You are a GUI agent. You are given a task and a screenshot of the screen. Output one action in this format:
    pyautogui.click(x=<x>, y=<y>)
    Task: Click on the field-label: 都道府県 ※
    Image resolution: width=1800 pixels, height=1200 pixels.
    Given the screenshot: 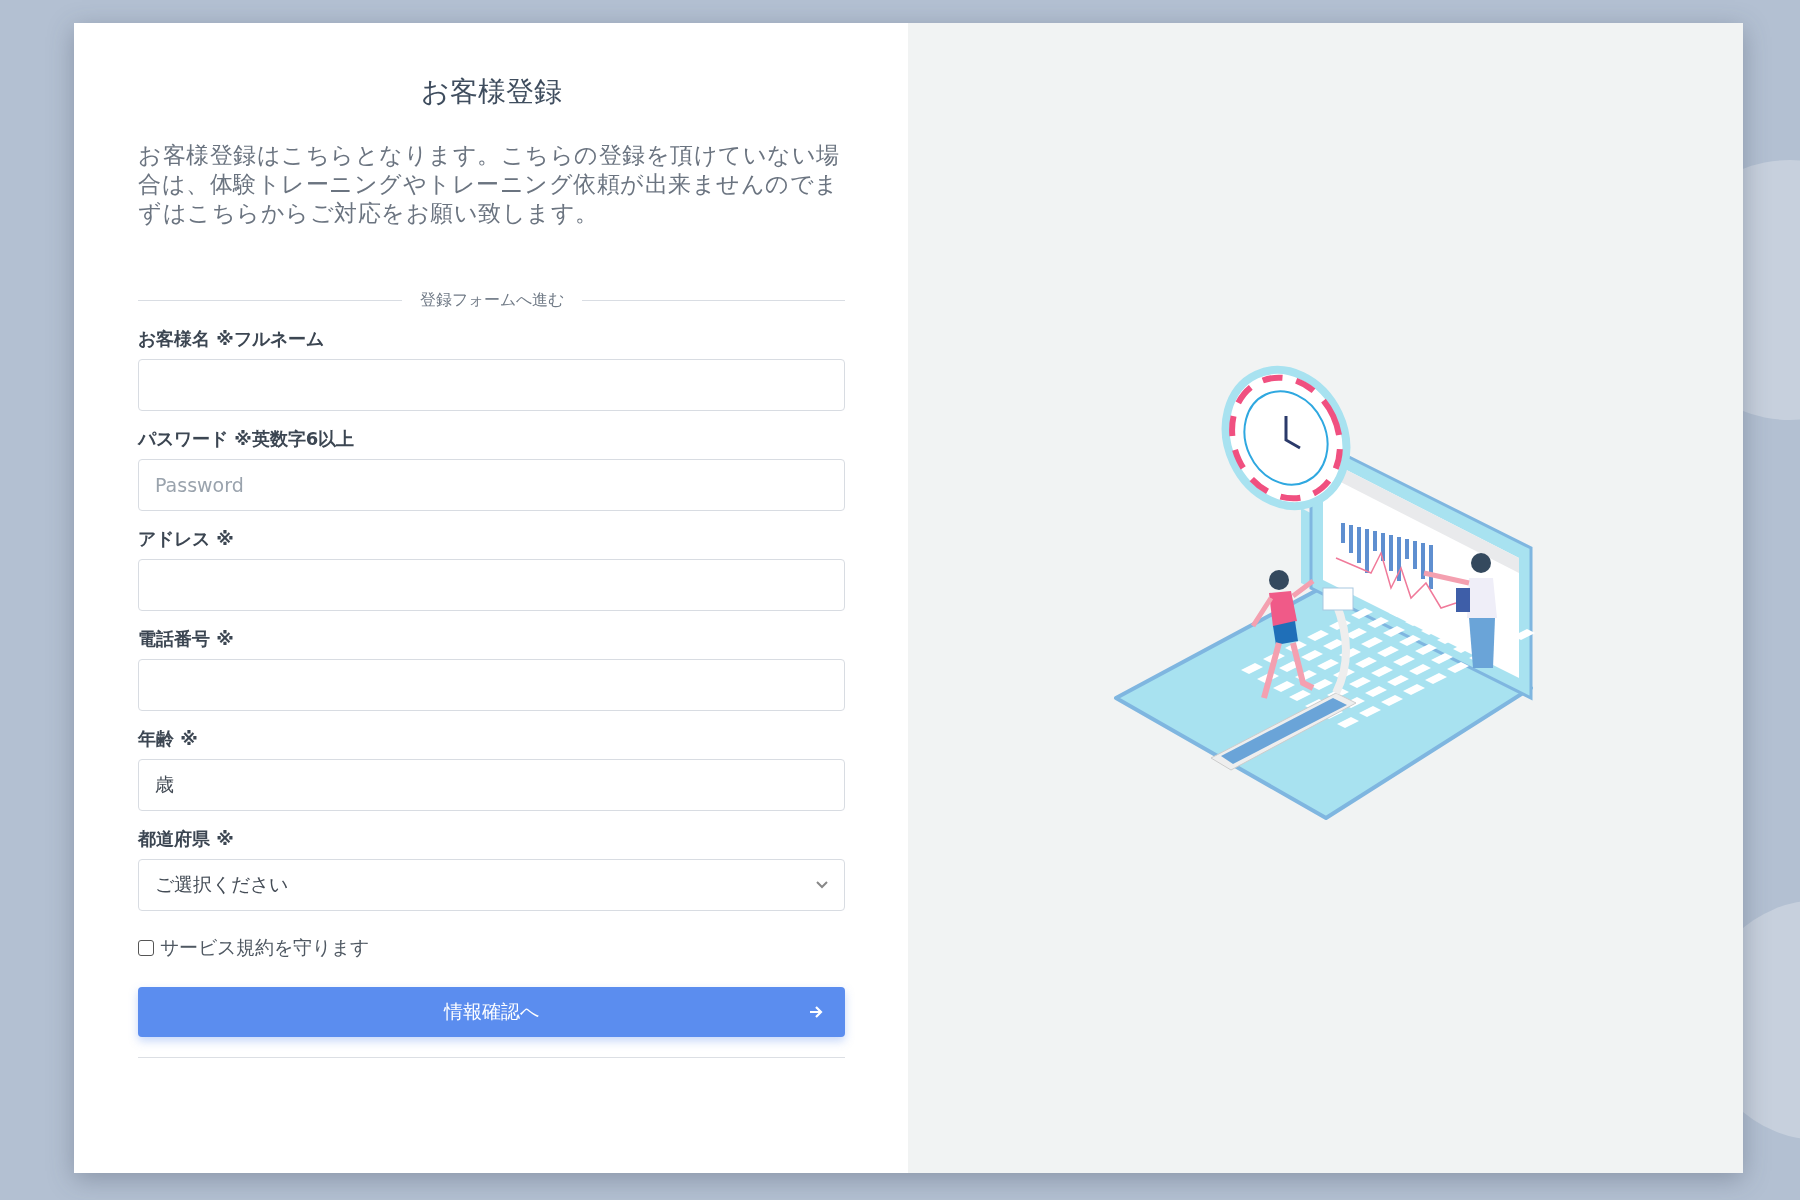 What is the action you would take?
    pyautogui.click(x=186, y=839)
    